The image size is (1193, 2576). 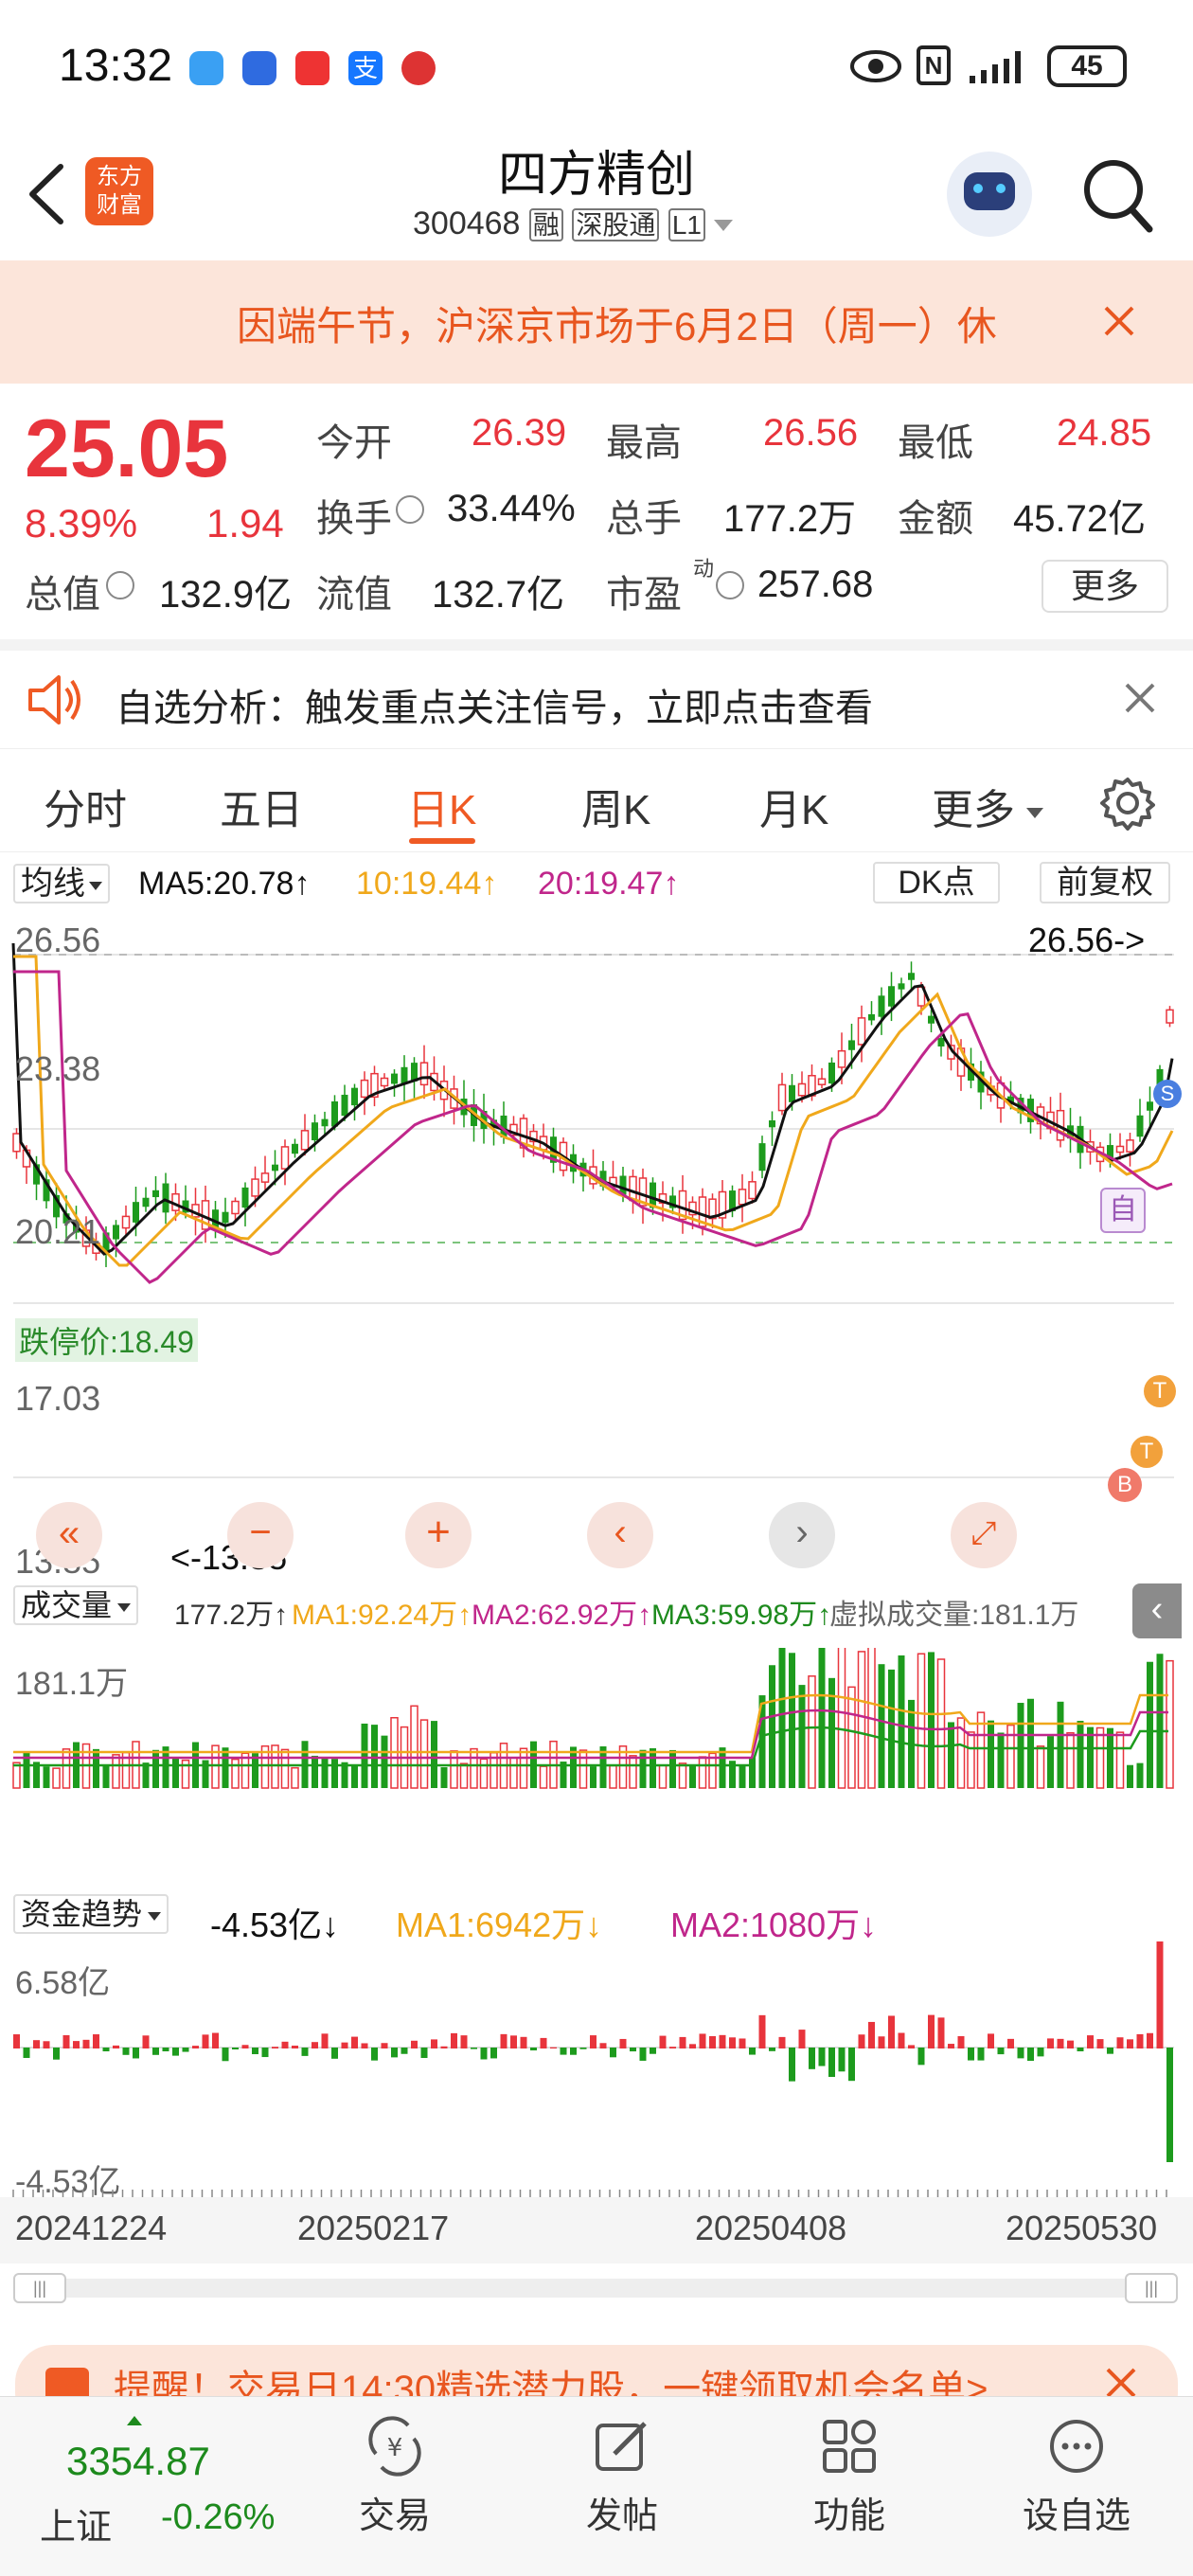 I want to click on volume-select: 成交量, so click(x=76, y=1605).